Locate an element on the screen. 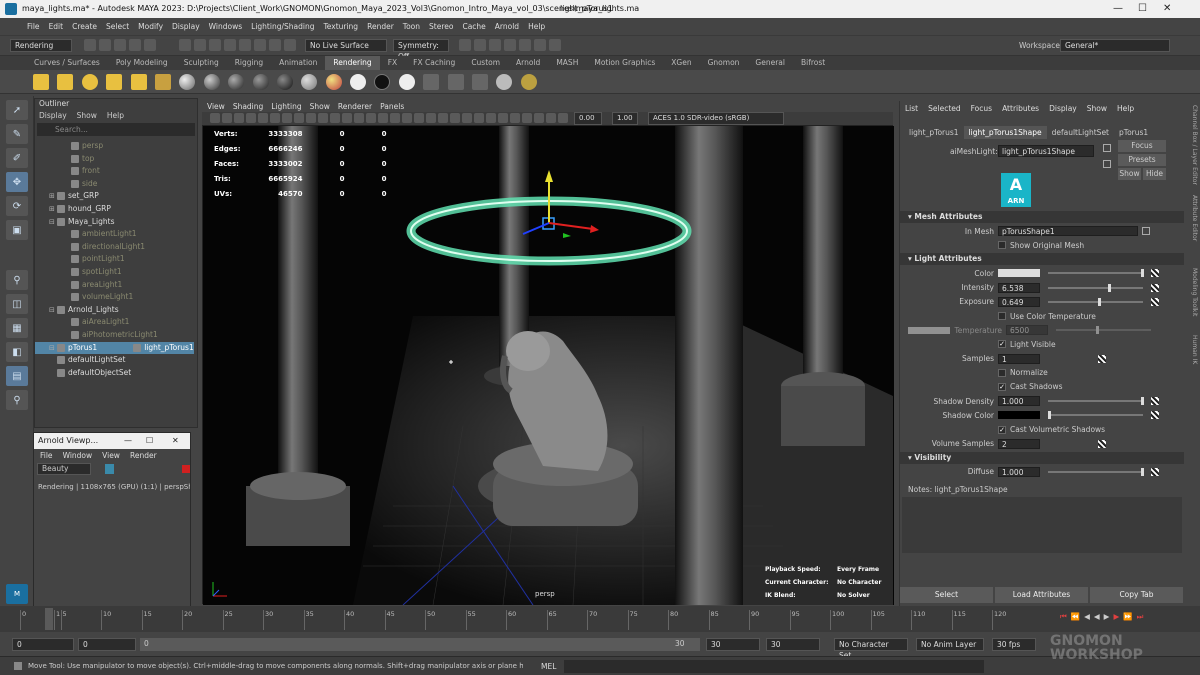 The width and height of the screenshot is (1200, 675). side-tab-0: Channel Box / Layer Editor is located at coordinates (1193, 145).